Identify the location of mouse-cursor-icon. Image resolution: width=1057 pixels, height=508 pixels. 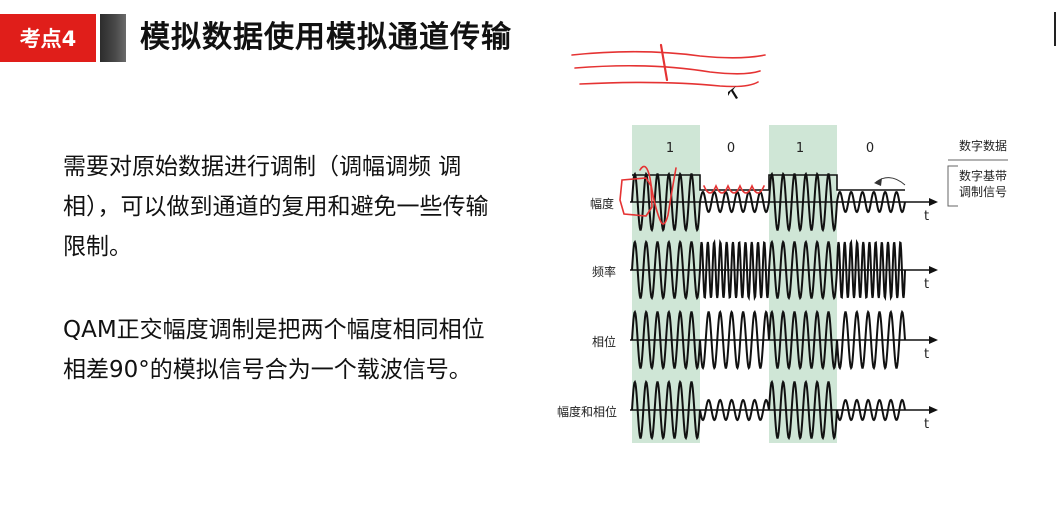
(733, 92).